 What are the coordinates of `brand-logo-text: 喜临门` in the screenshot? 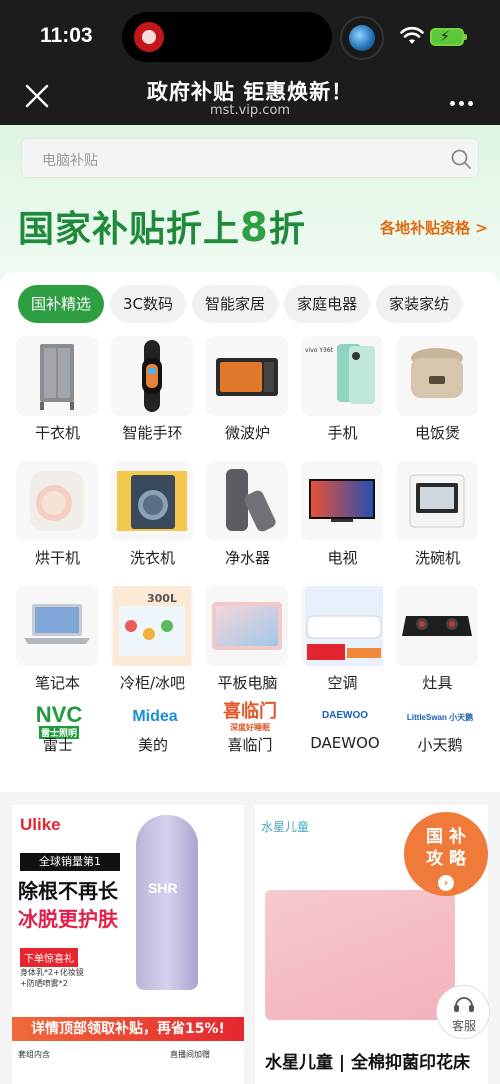 It's located at (250, 711).